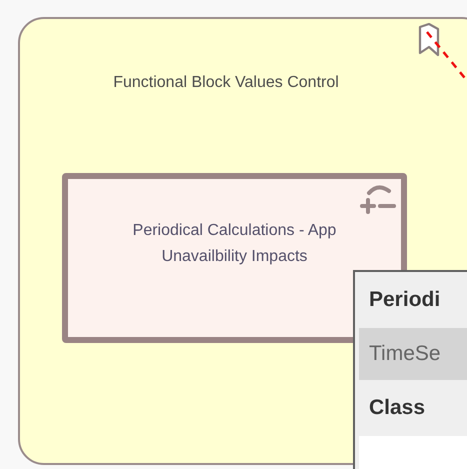  Describe the element at coordinates (429, 40) in the screenshot. I see `flag-icon` at that location.